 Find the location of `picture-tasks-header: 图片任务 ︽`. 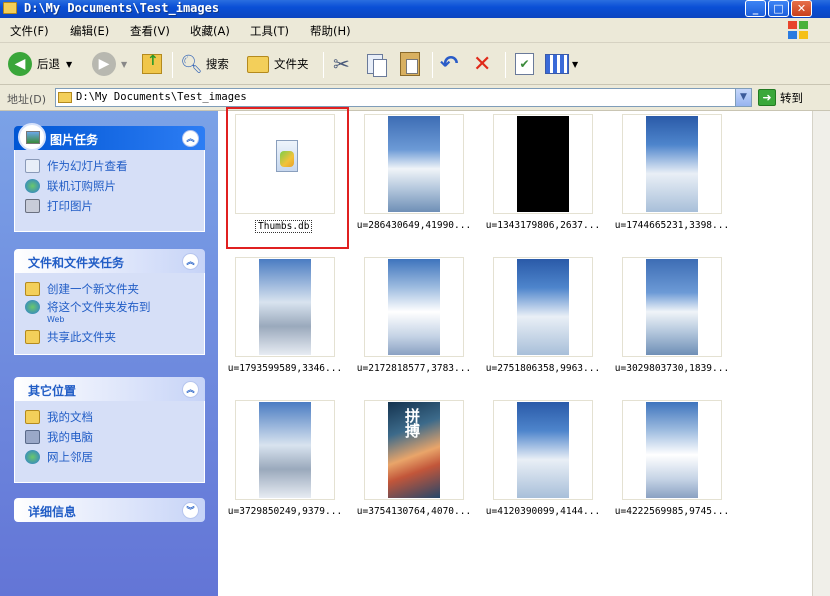

picture-tasks-header: 图片任务 ︽ is located at coordinates (109, 137).